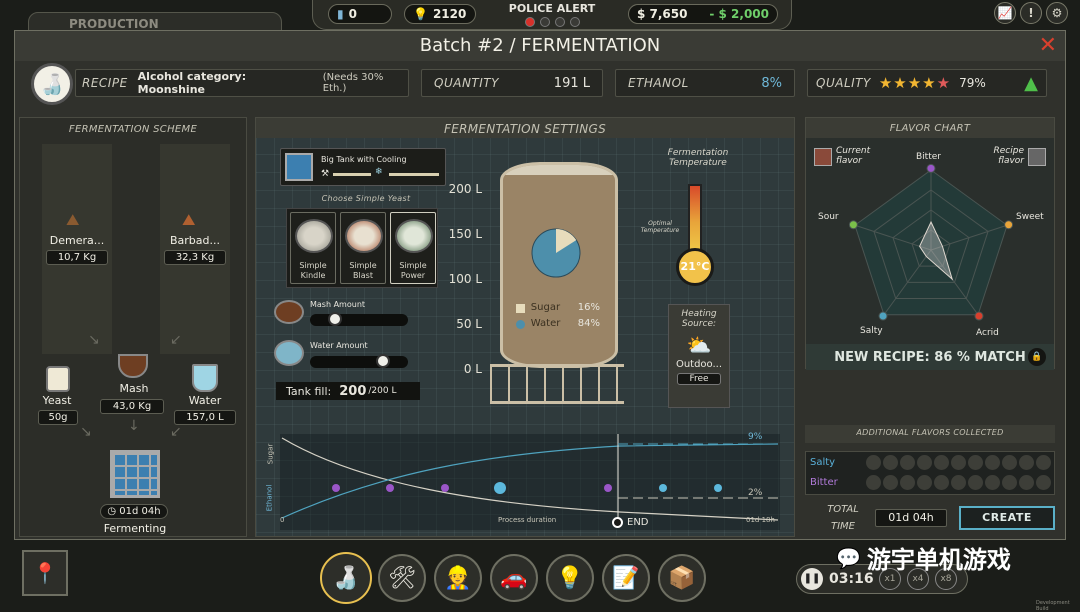 The height and width of the screenshot is (612, 1080). Describe the element at coordinates (363, 167) in the screenshot. I see `tank-selector: Big Tank with Cooling ⚒ ❄` at that location.